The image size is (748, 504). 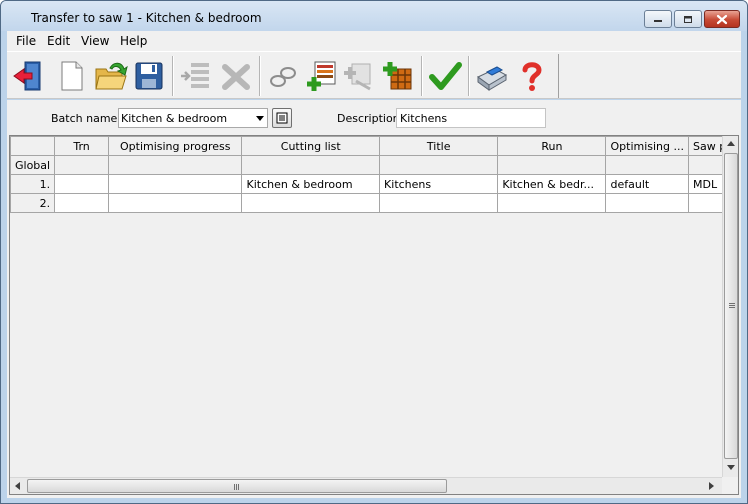 I want to click on confirm-check-icon, so click(x=445, y=76).